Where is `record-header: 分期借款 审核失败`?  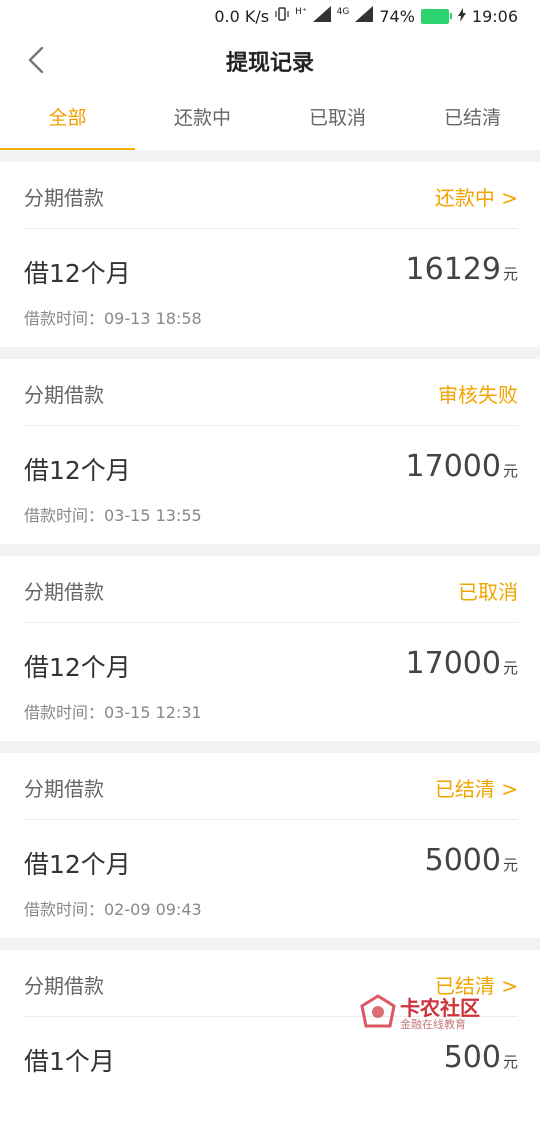 record-header: 分期借款 审核失败 is located at coordinates (271, 392).